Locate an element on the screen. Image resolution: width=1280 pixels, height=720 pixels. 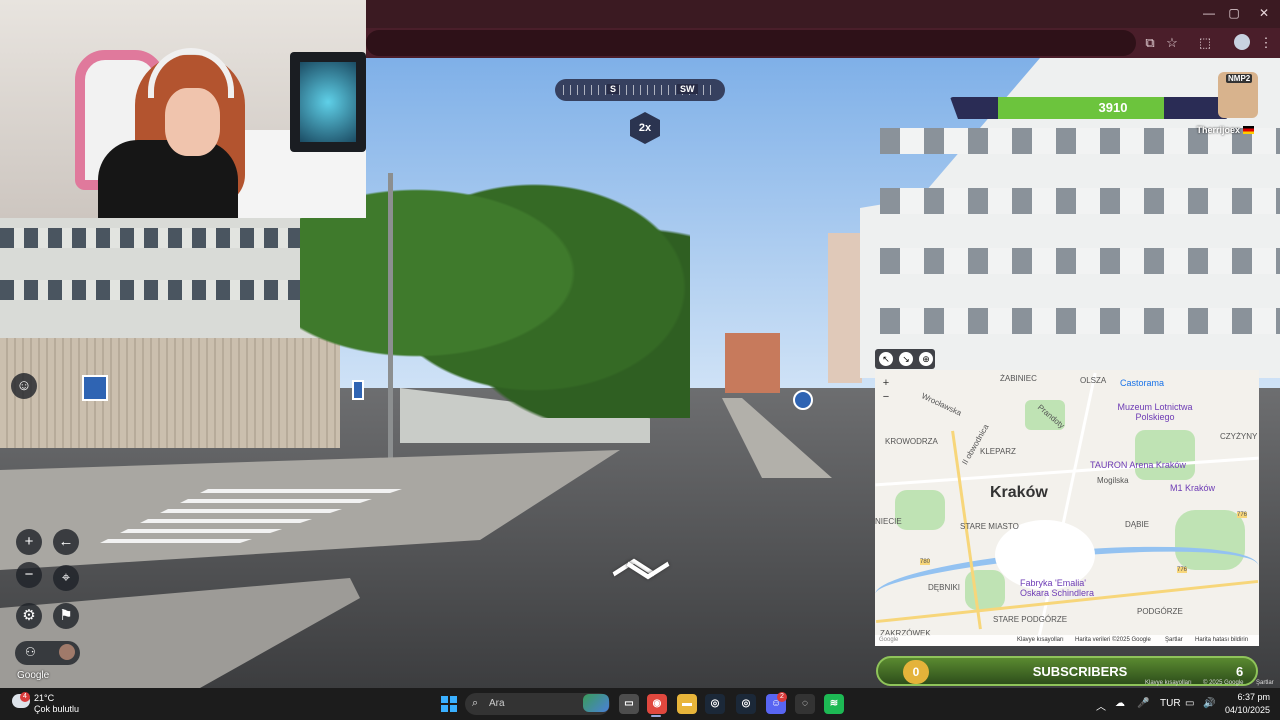
map-toolbar: ↖ ↘ ⊕ is located at coordinates (905, 359).